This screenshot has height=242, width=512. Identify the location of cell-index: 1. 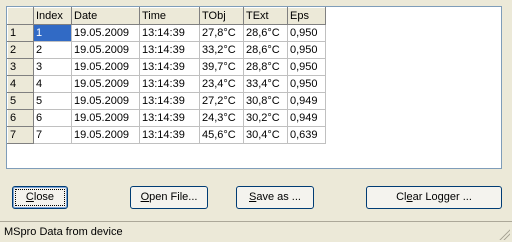
(52, 33).